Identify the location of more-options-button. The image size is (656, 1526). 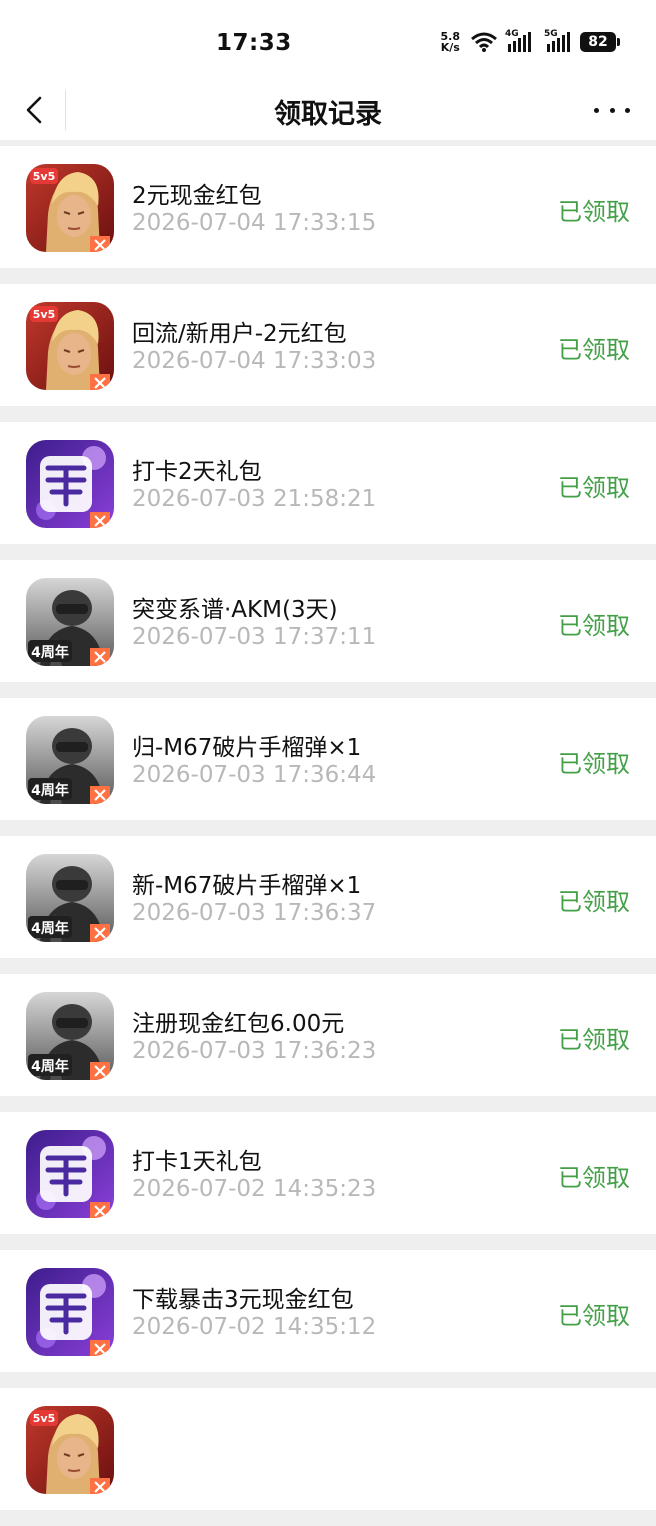
(612, 110).